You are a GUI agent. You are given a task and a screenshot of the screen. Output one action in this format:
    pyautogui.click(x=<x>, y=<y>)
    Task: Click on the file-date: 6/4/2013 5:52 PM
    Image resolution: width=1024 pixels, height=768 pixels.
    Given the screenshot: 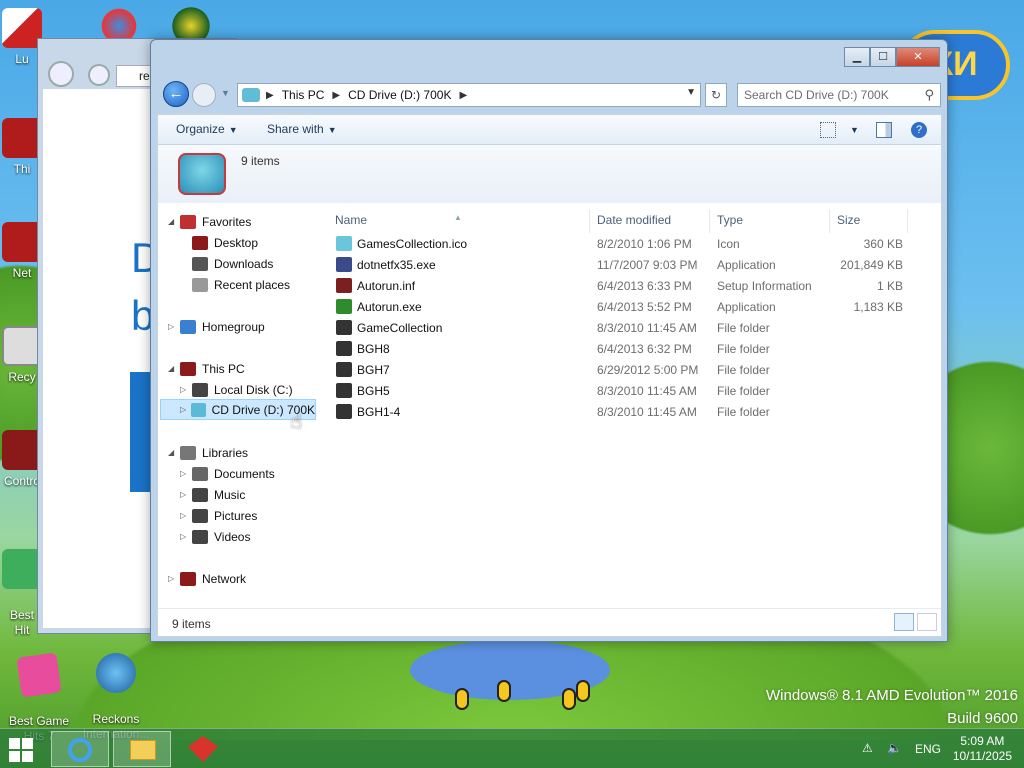 What is the action you would take?
    pyautogui.click(x=644, y=307)
    